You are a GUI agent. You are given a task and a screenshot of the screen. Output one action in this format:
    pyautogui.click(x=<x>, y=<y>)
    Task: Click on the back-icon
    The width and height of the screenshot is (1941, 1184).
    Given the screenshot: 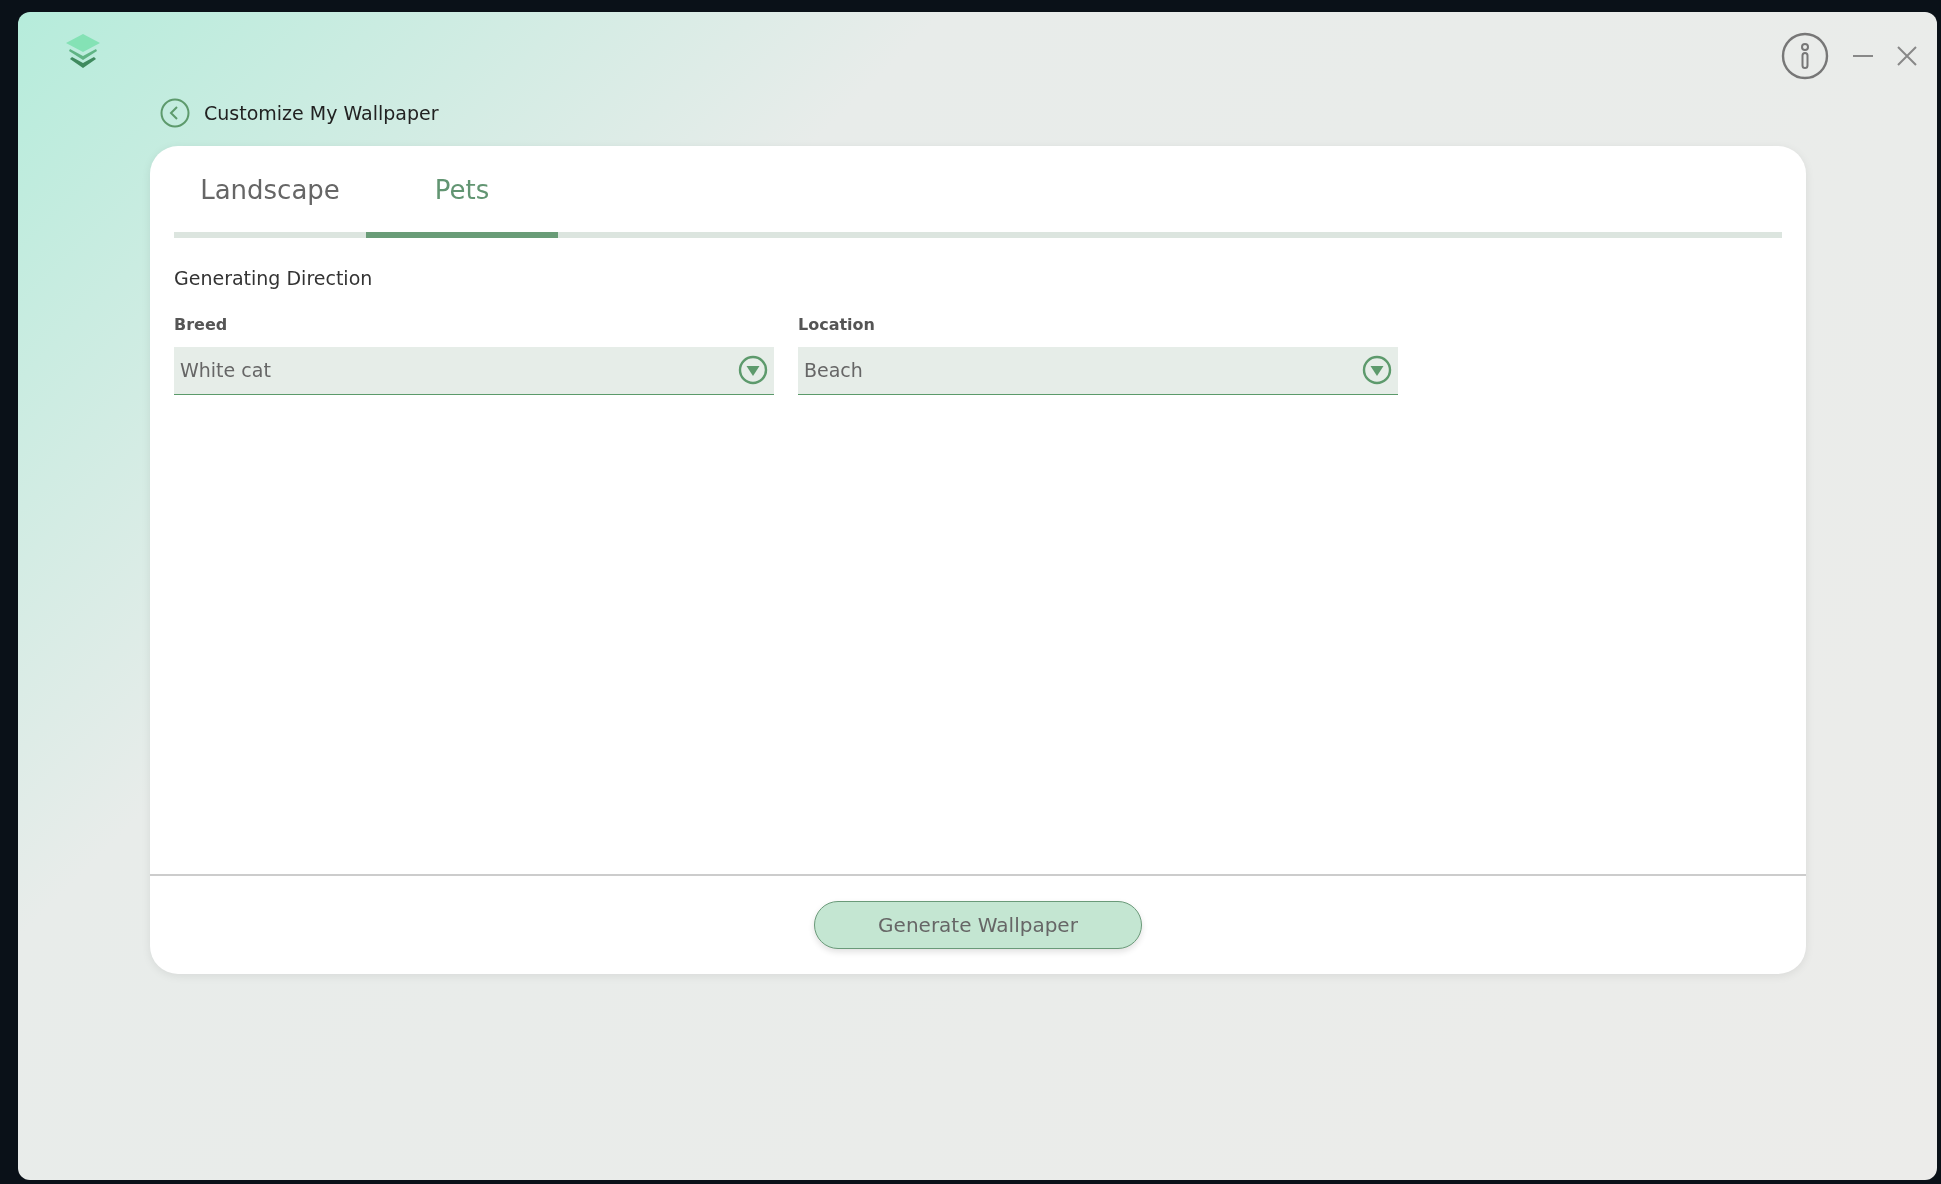 What is the action you would take?
    pyautogui.click(x=175, y=113)
    